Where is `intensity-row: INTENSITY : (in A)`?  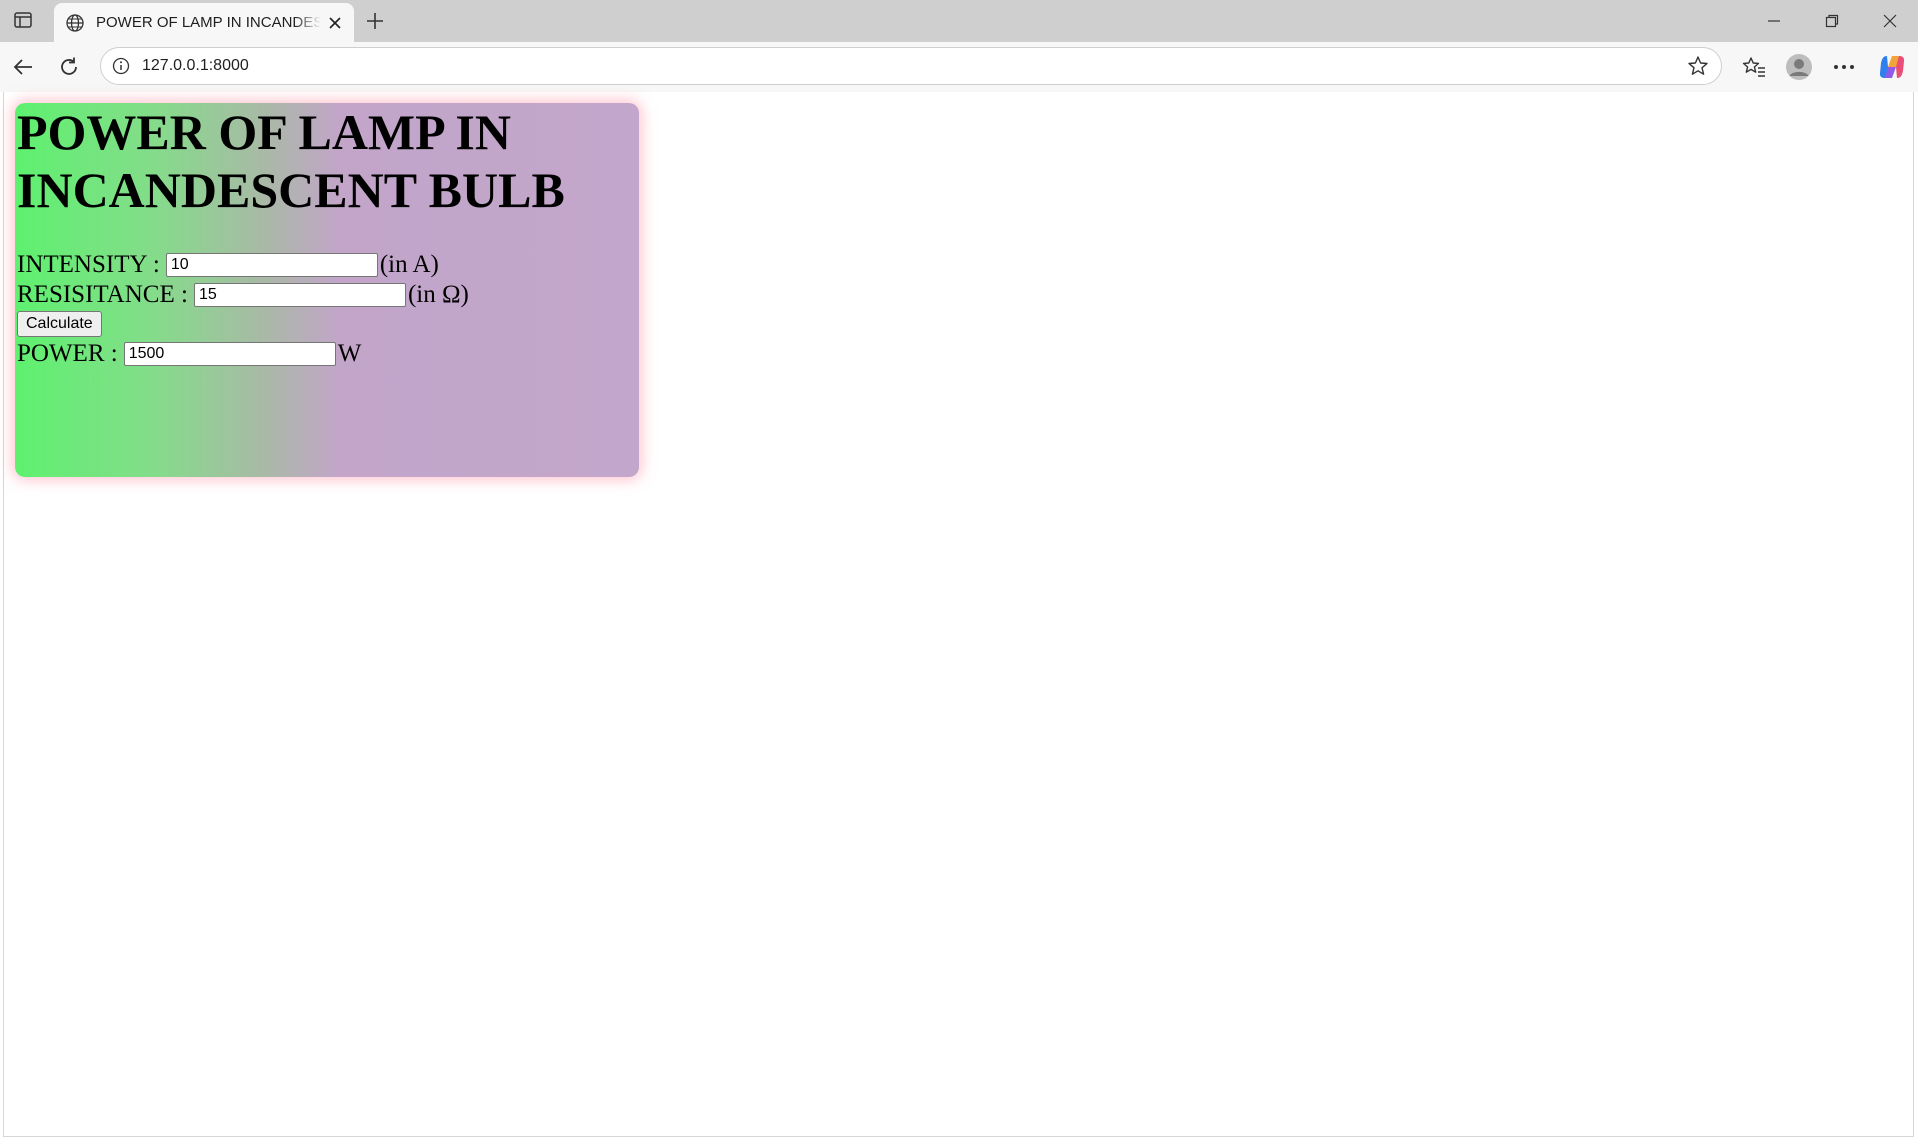 intensity-row: INTENSITY : (in A) is located at coordinates (228, 265).